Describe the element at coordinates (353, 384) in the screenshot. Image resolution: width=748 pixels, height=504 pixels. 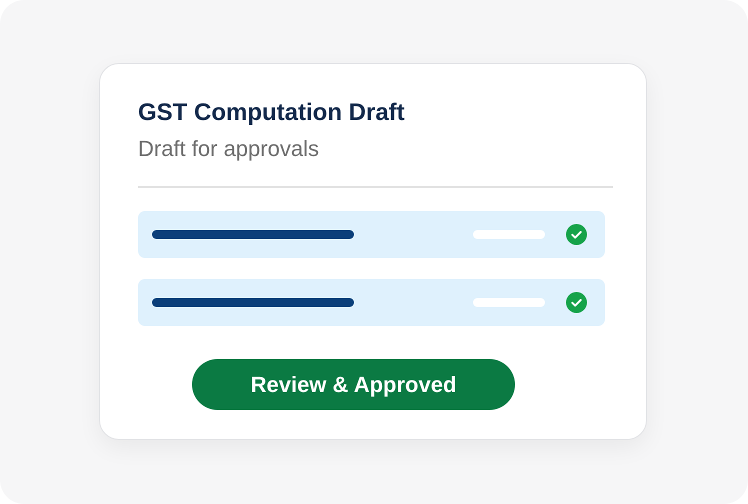
I see `review-button: Review & Approved` at that location.